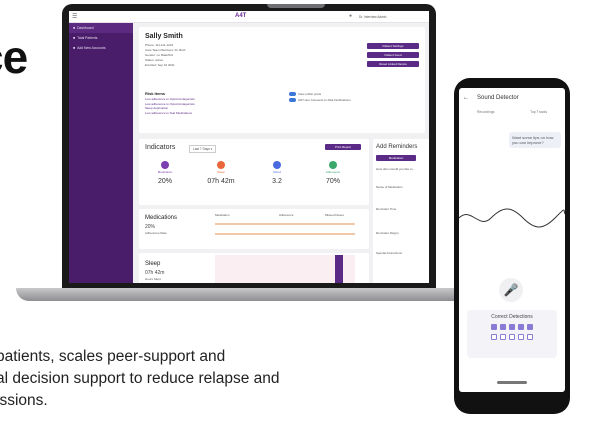 The width and height of the screenshot is (593, 436). I want to click on metric-label: Medication, so click(165, 172).